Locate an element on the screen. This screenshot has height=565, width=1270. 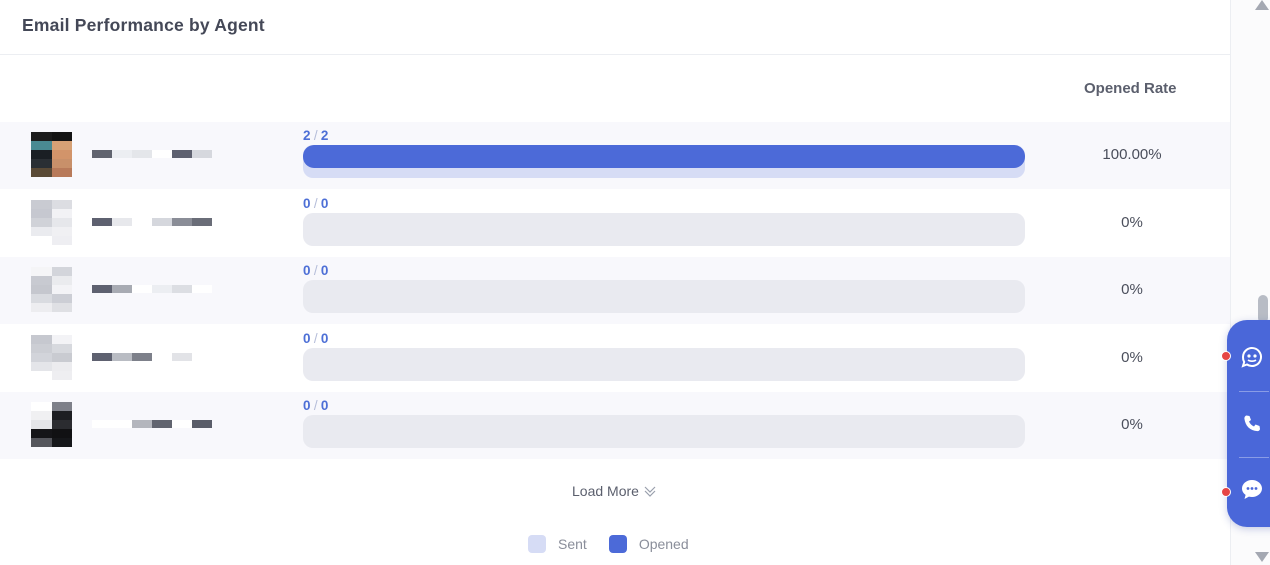
floating-contact-toolbar is located at coordinates (1248, 423).